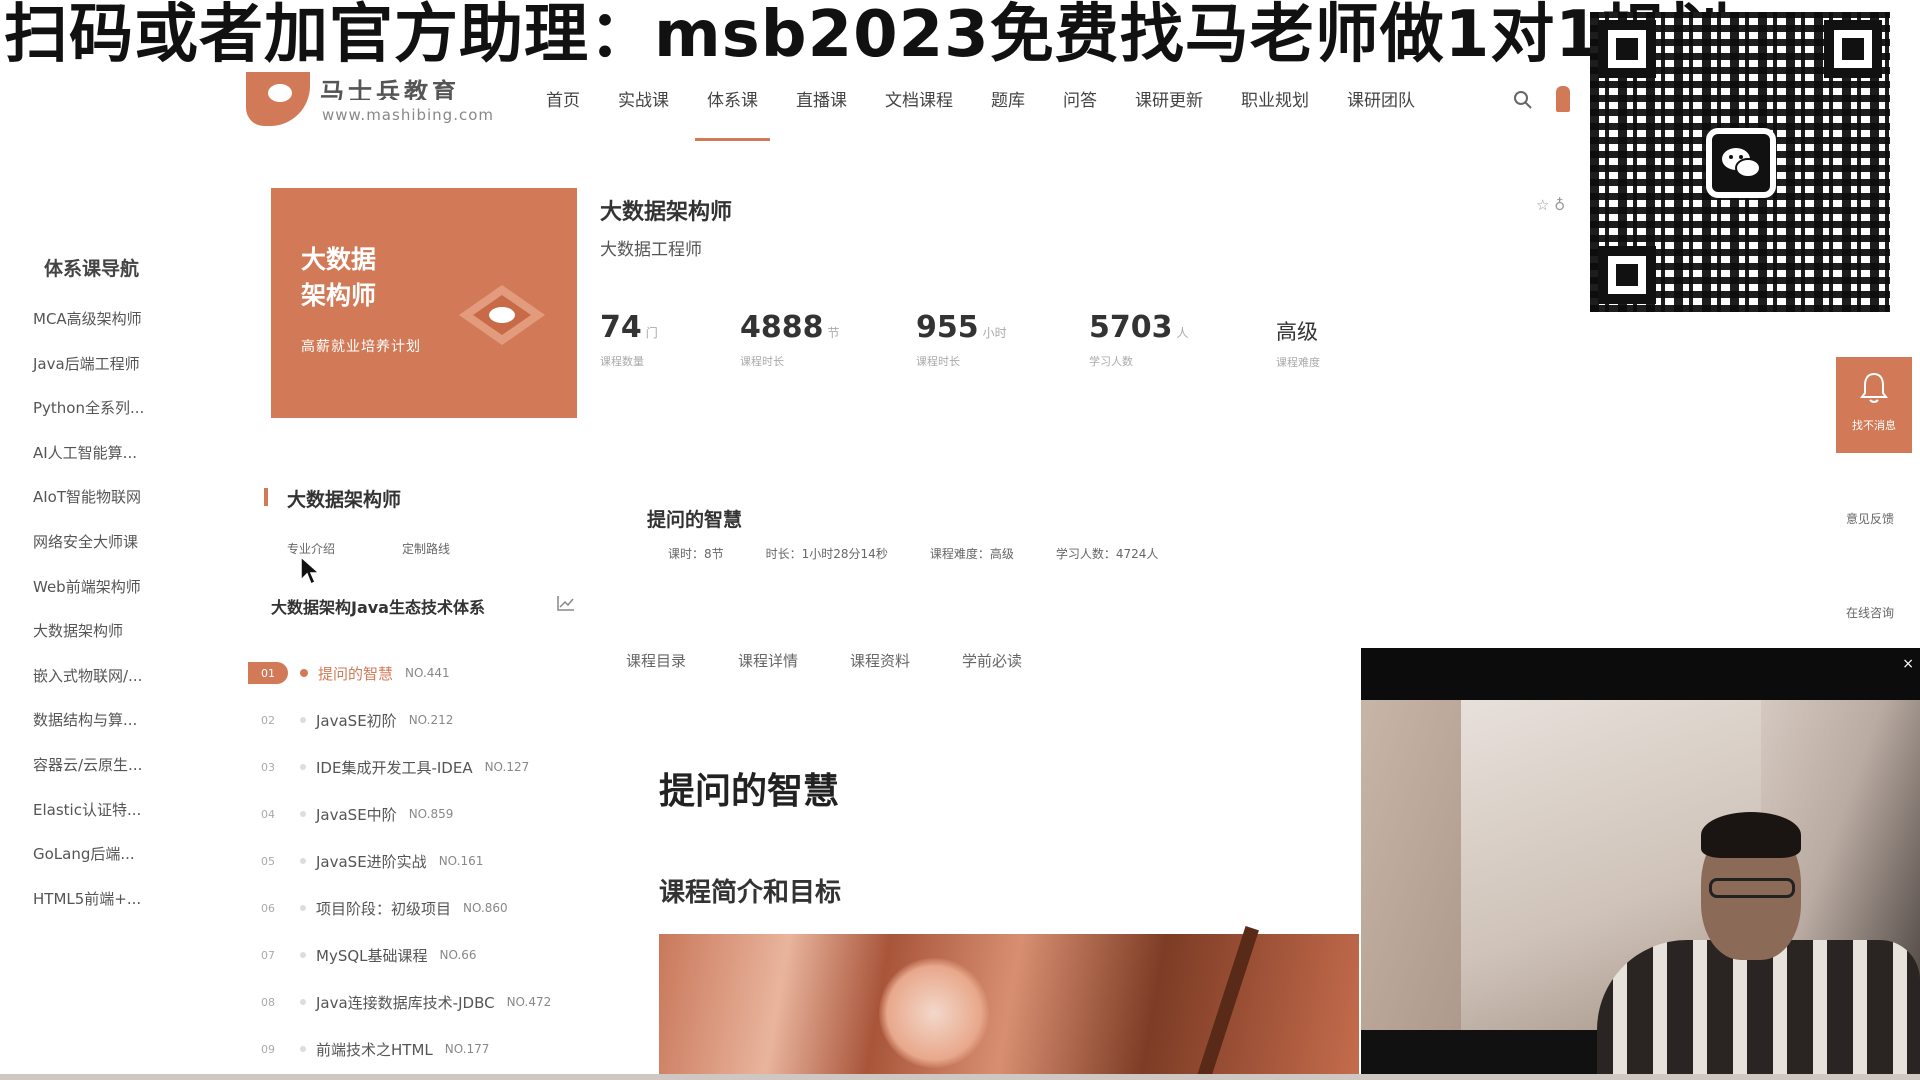 This screenshot has width=1920, height=1080. I want to click on tech-system-title: 大数据架构Java生态技术体系, so click(378, 607).